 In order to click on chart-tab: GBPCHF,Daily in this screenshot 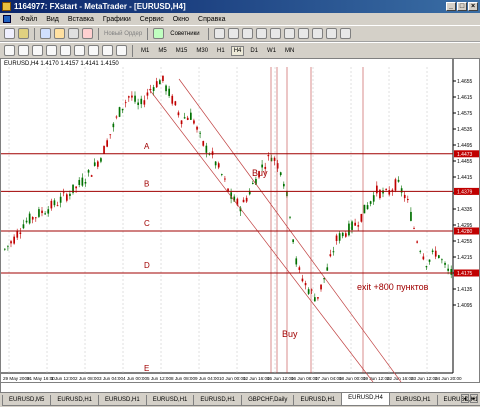, I will do `click(268, 400)`.